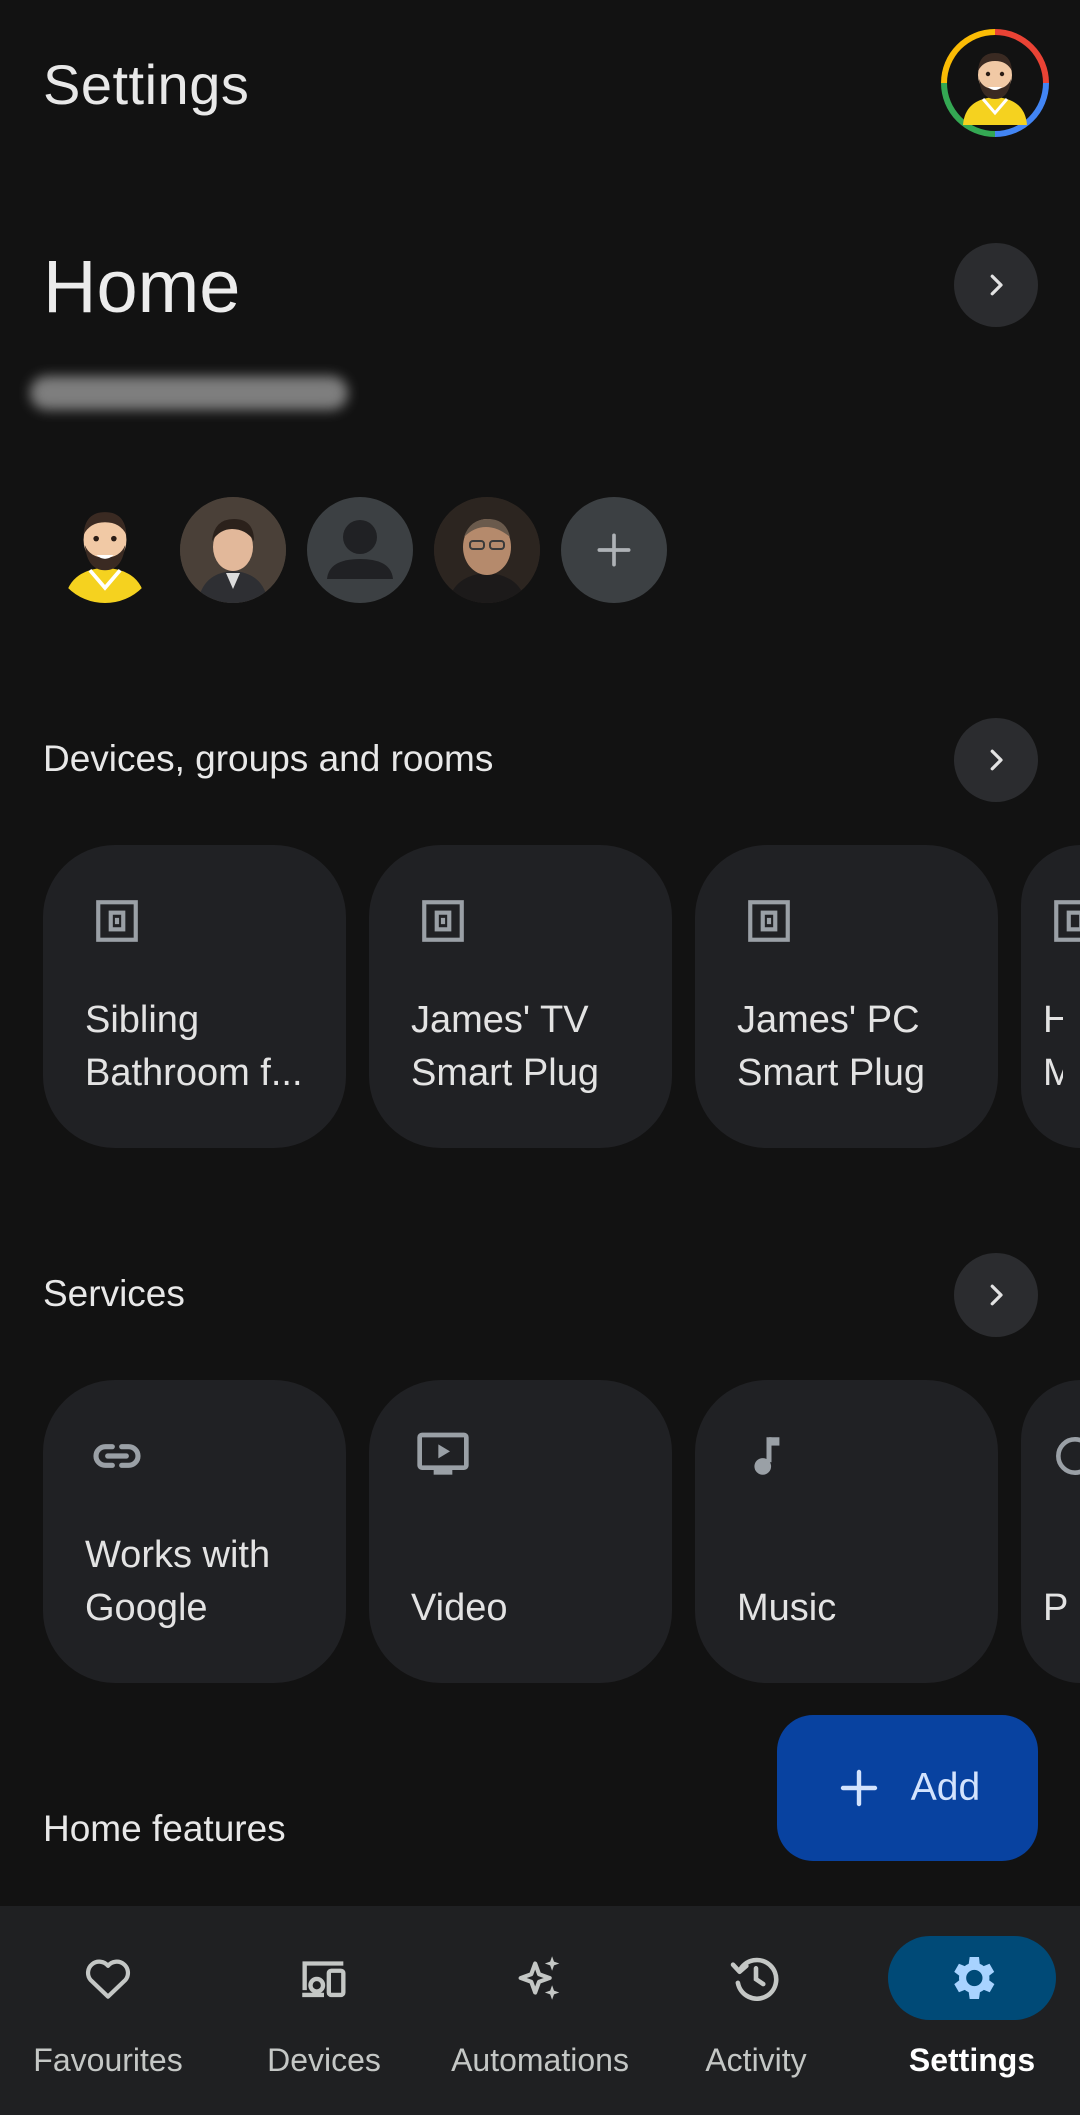 The image size is (1080, 2115). I want to click on device-card-partial: H M, so click(1050, 996).